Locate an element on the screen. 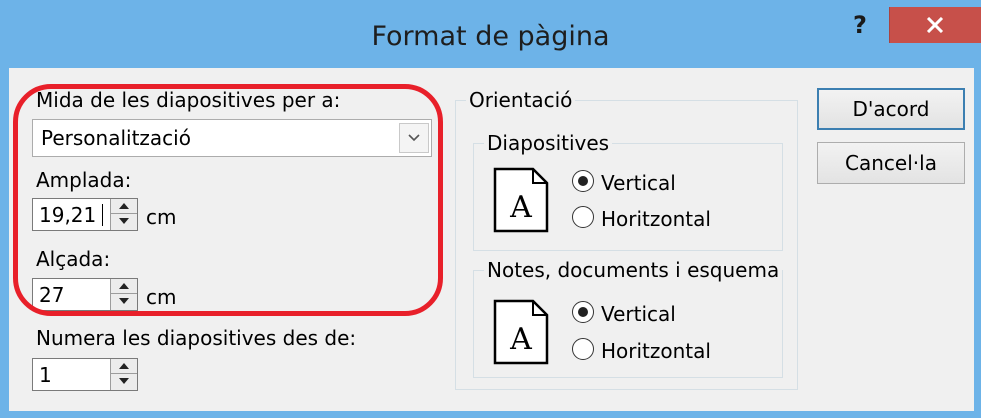  triangle-up-icon is located at coordinates (124, 366).